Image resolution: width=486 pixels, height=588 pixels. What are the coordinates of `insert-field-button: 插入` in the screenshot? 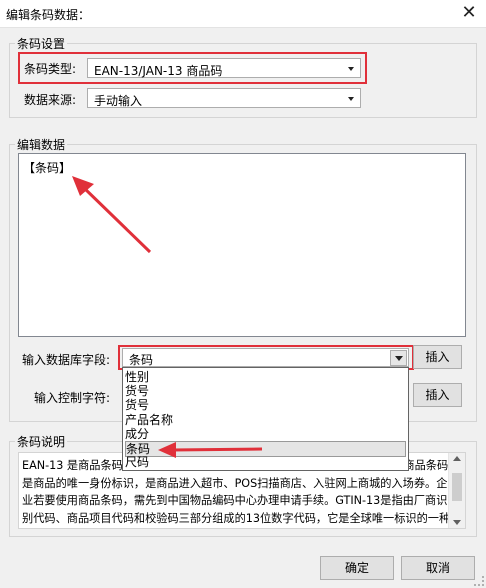 It's located at (437, 357).